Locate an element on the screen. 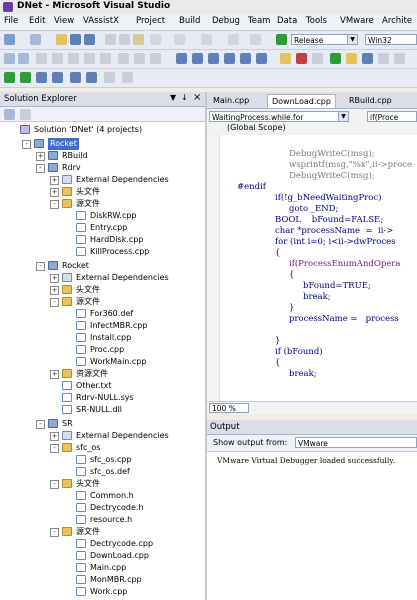 The width and height of the screenshot is (417, 600). tab-rbuild-cpp: RBuild.cpp is located at coordinates (370, 100).